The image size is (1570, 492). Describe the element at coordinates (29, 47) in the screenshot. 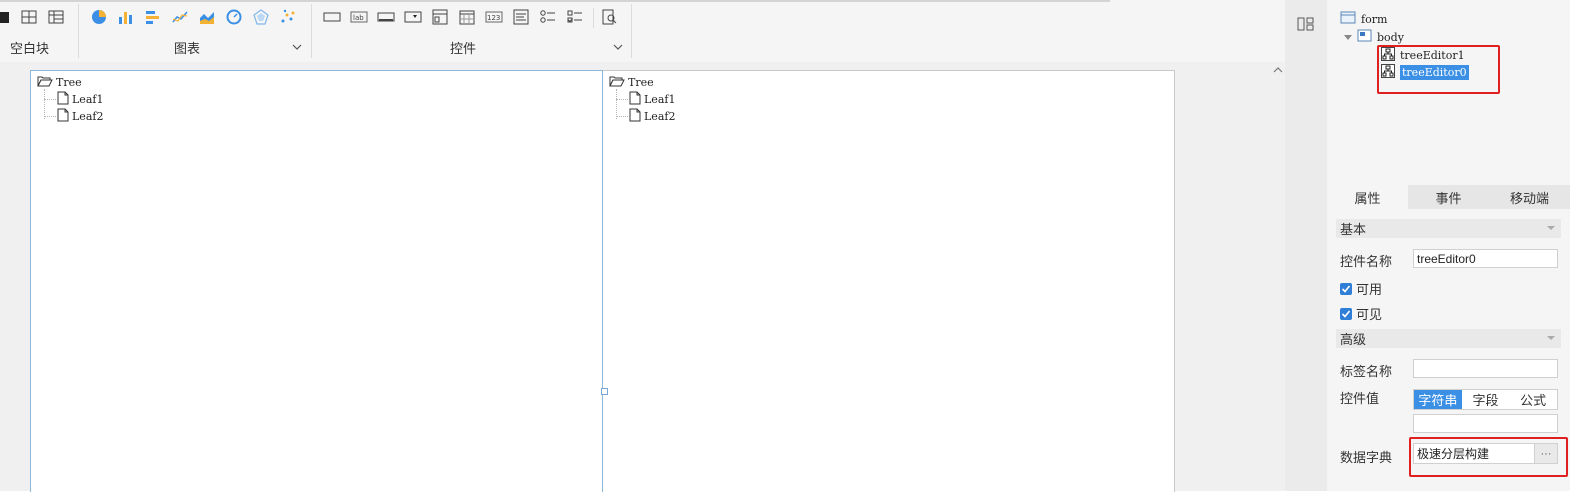

I see `blank-block-label: 空白块` at that location.